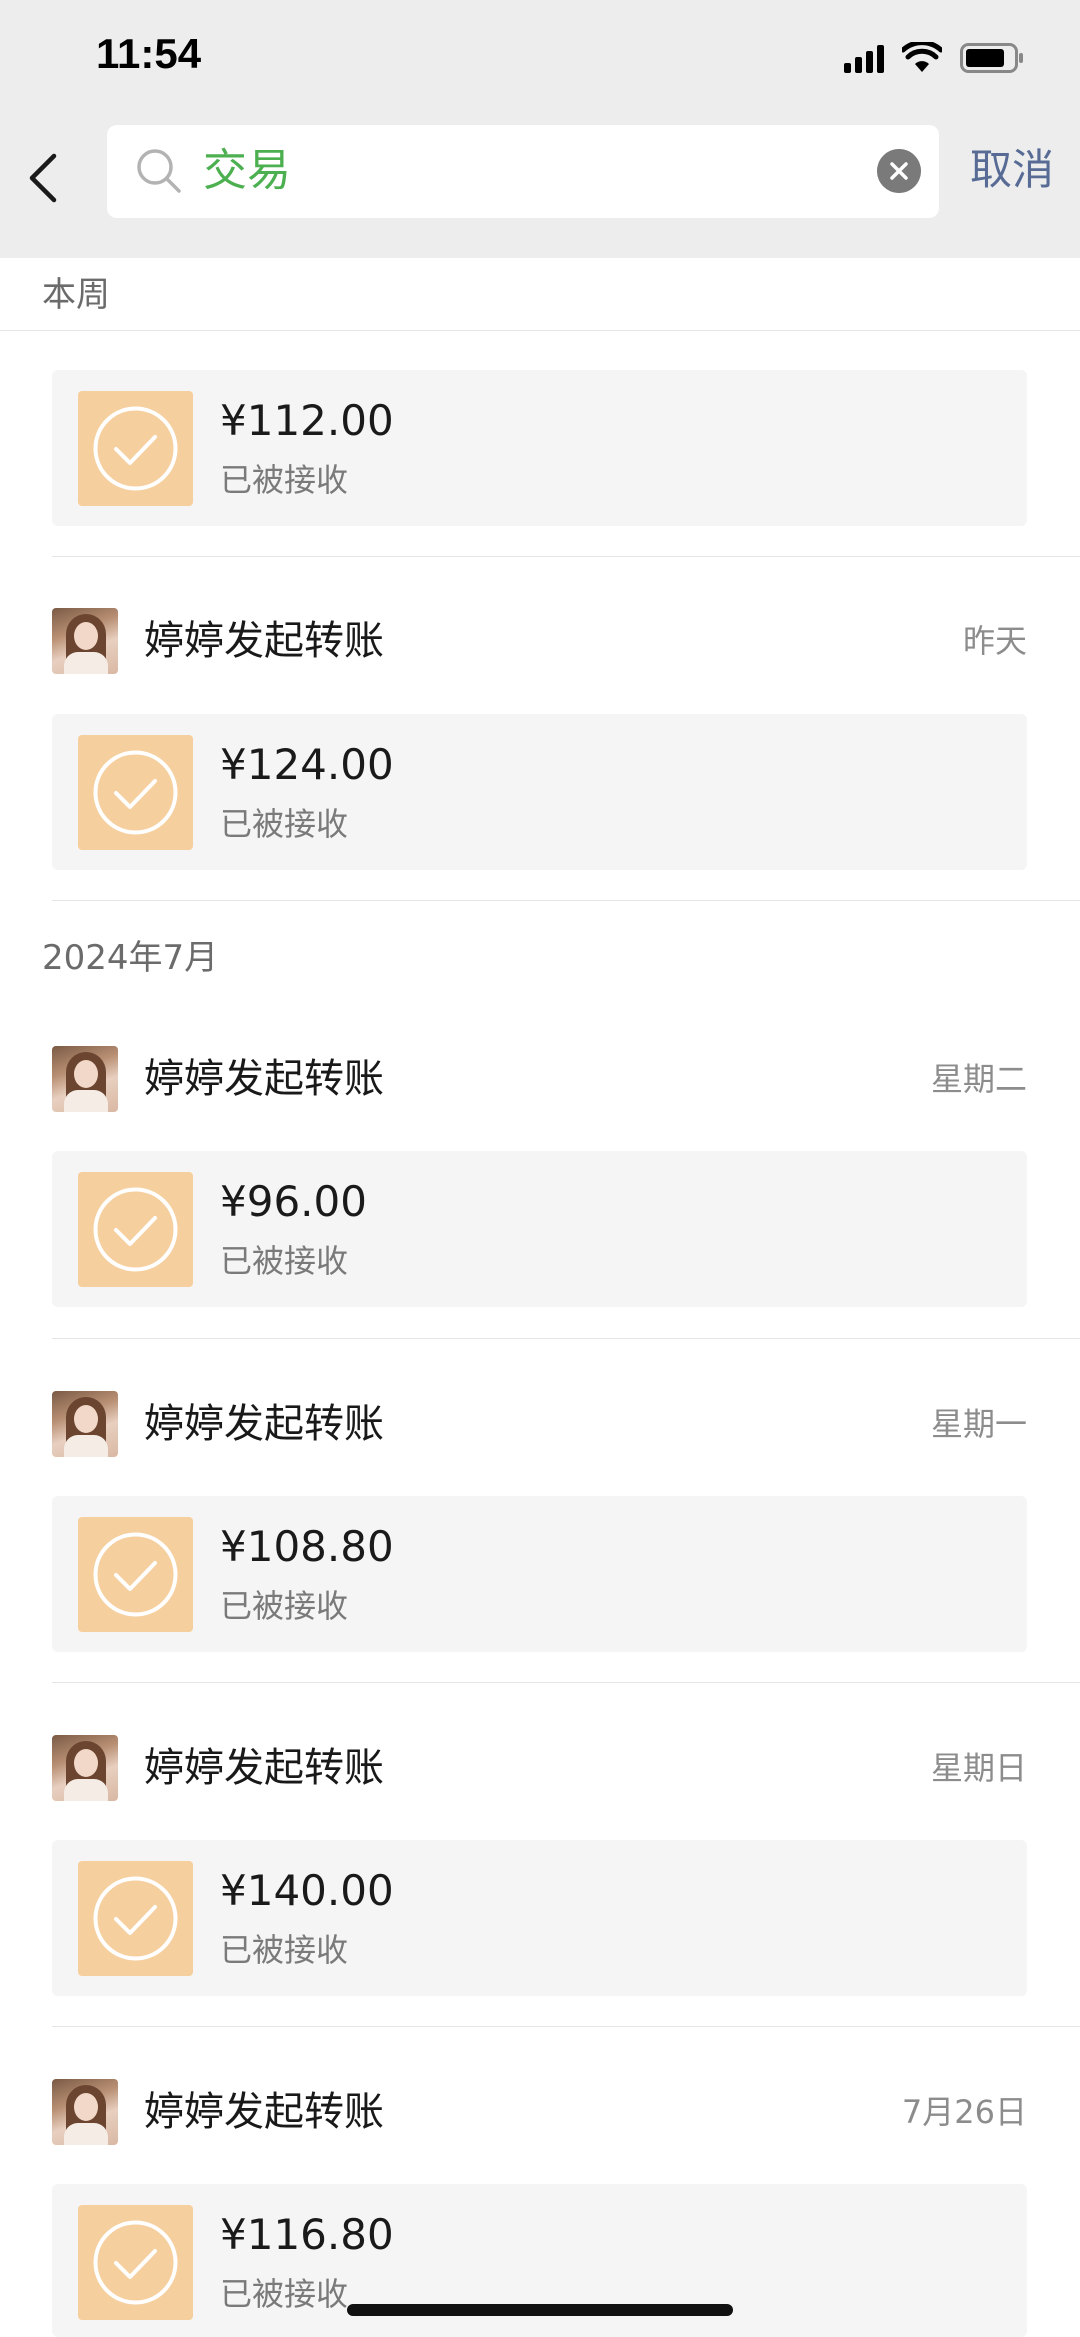 The width and height of the screenshot is (1080, 2337). I want to click on status-icons, so click(934, 58).